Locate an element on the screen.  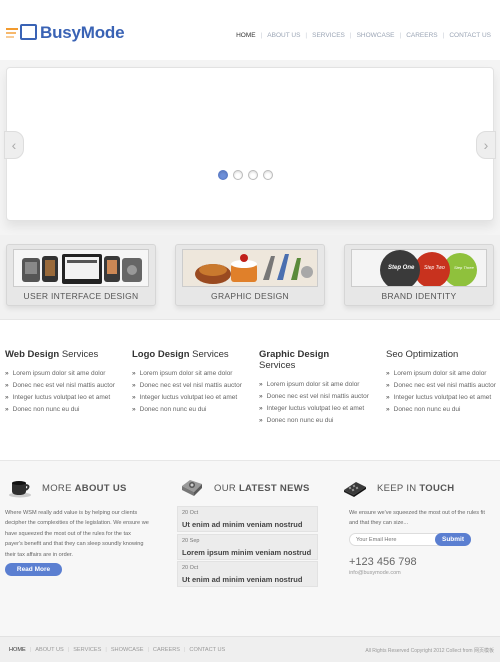
feature-graphic-design: GRAPHIC DESIGN is located at coordinates (250, 275).